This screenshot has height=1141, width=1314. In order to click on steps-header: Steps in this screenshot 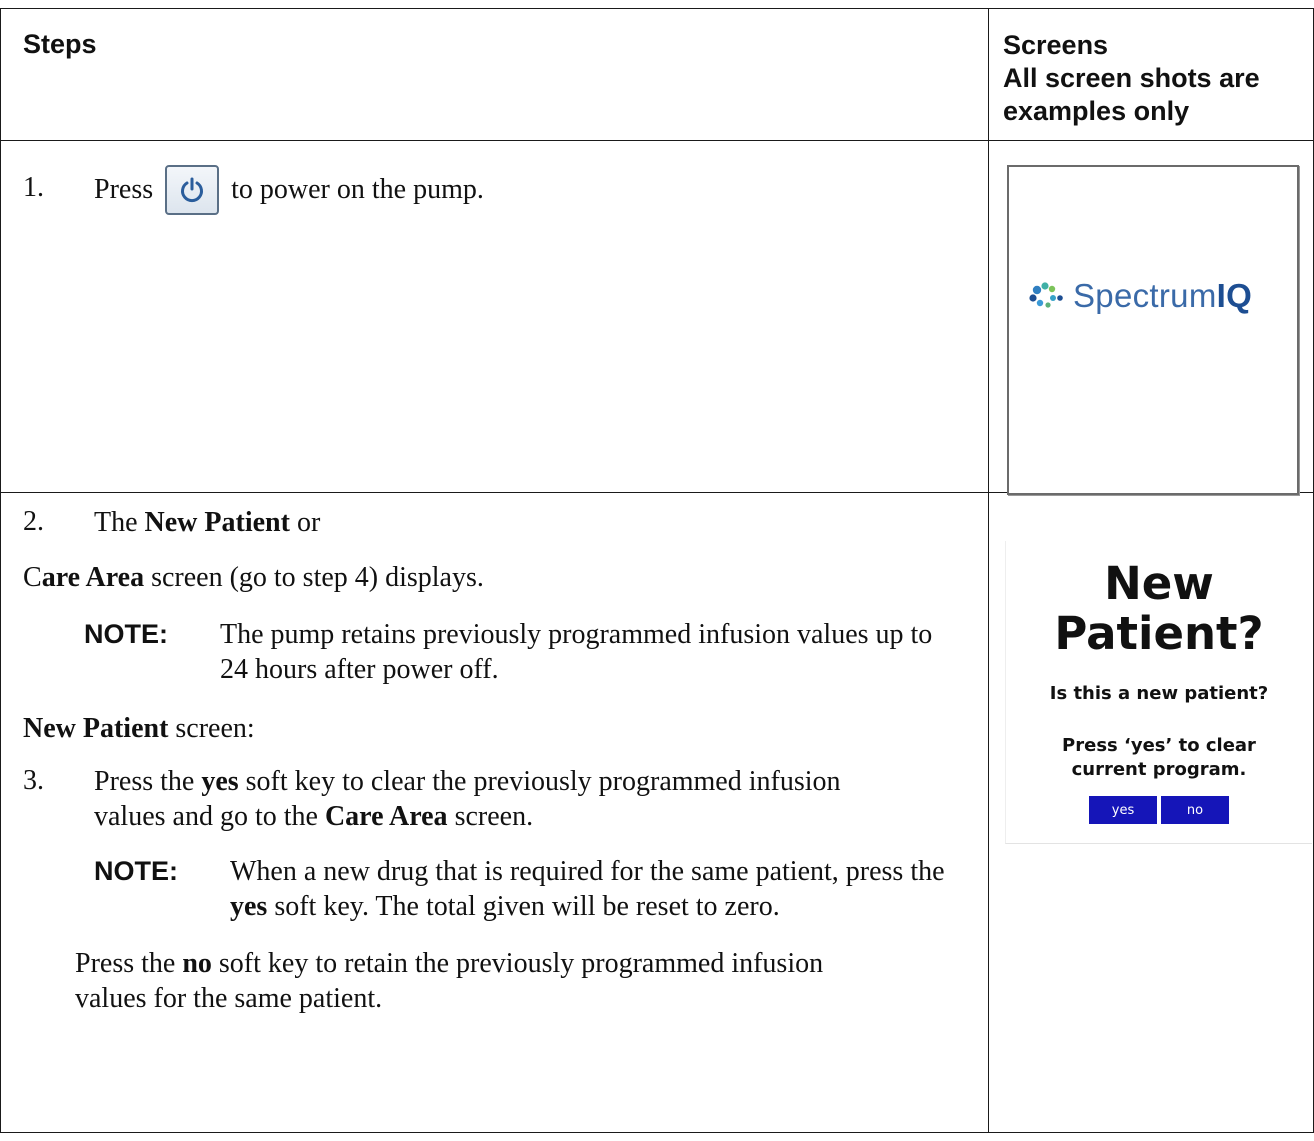, I will do `click(494, 74)`.